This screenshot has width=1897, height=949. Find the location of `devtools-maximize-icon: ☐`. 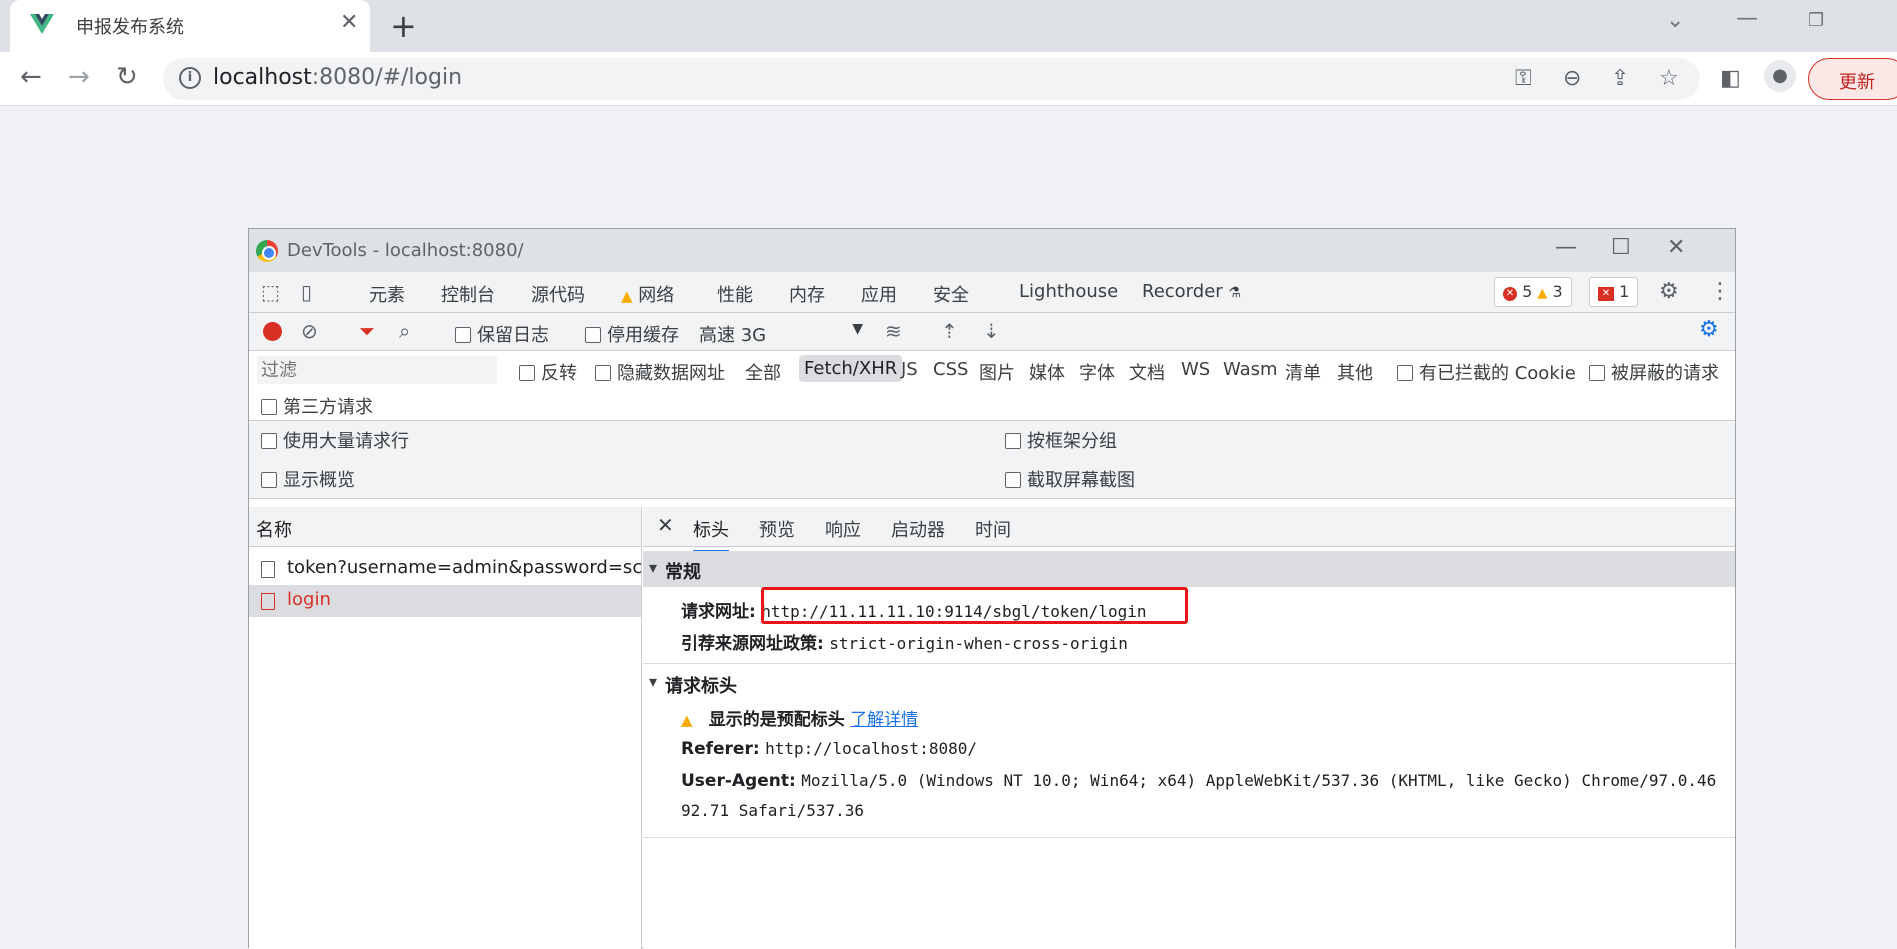

devtools-maximize-icon: ☐ is located at coordinates (1621, 247).